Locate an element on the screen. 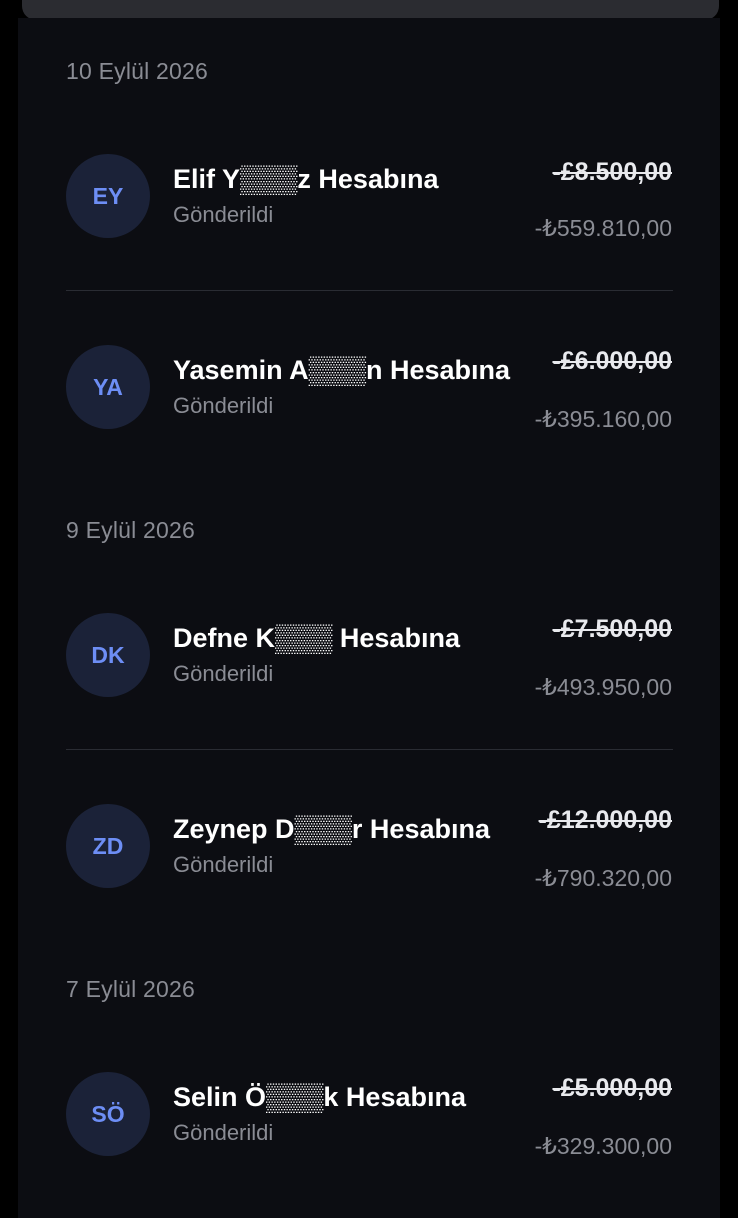 The image size is (738, 1218). amount-try: -₺559.810,00 is located at coordinates (603, 228).